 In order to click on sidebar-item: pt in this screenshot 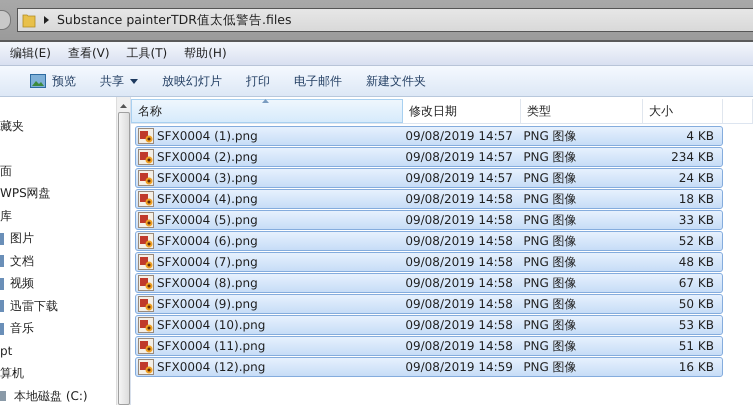, I will do `click(6, 351)`.